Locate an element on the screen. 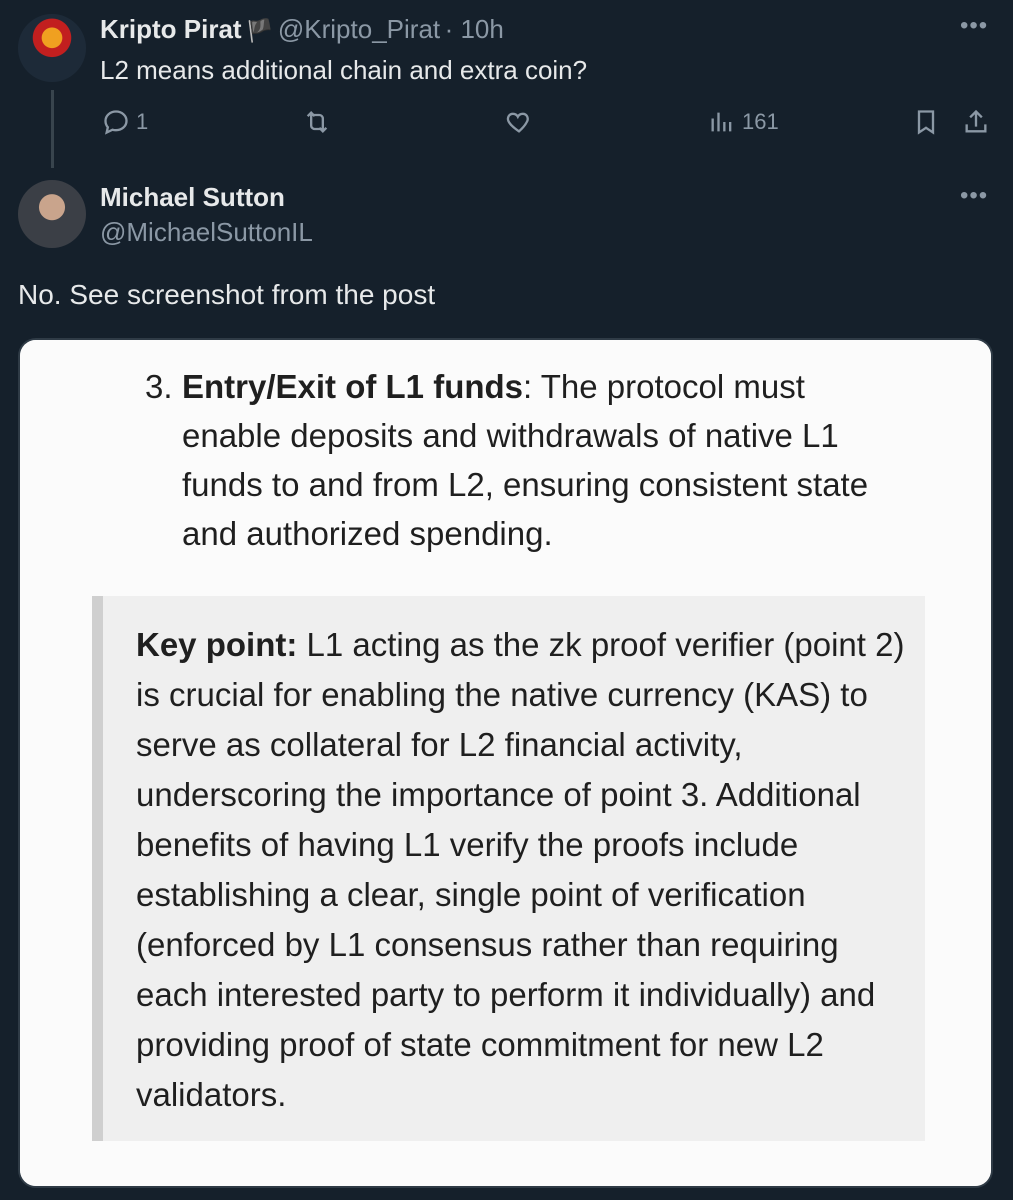 This screenshot has width=1013, height=1200. views-button: 161 is located at coordinates (743, 122).